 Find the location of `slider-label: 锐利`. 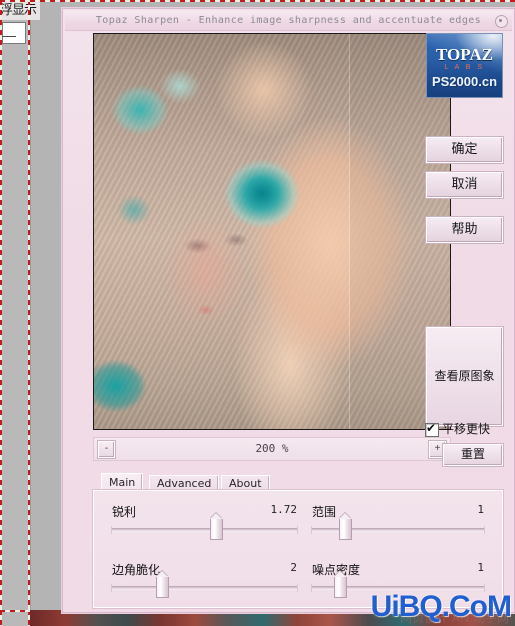

slider-label: 锐利 is located at coordinates (124, 512).